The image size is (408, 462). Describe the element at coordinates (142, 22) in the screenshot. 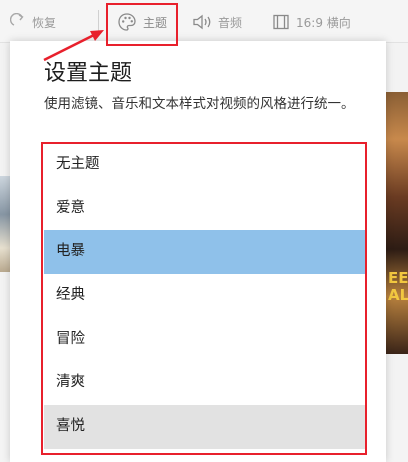

I see `theme-button: 主题` at that location.